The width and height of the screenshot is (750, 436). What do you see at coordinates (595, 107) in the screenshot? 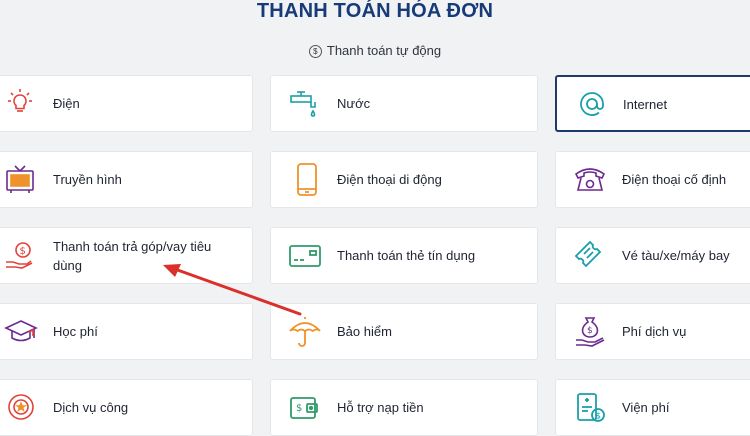
I see `at-sign-icon` at bounding box center [595, 107].